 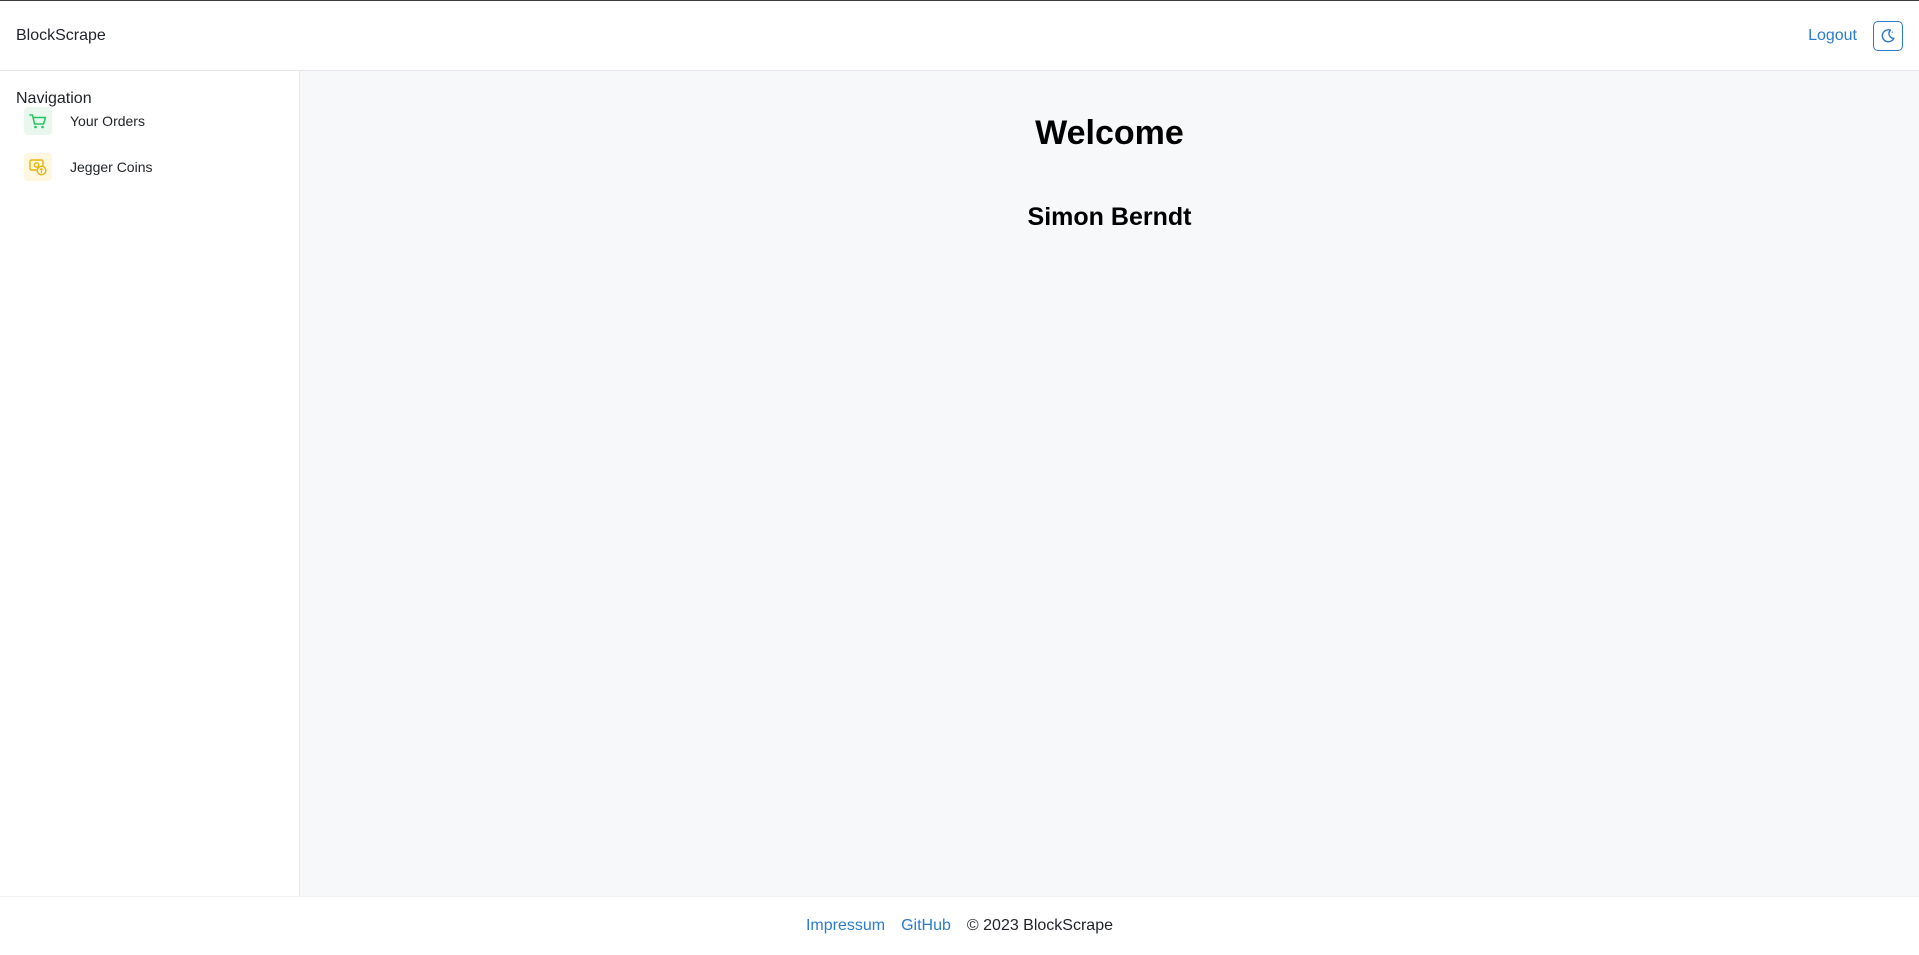 I want to click on impressum-link: Impressum, so click(x=845, y=926).